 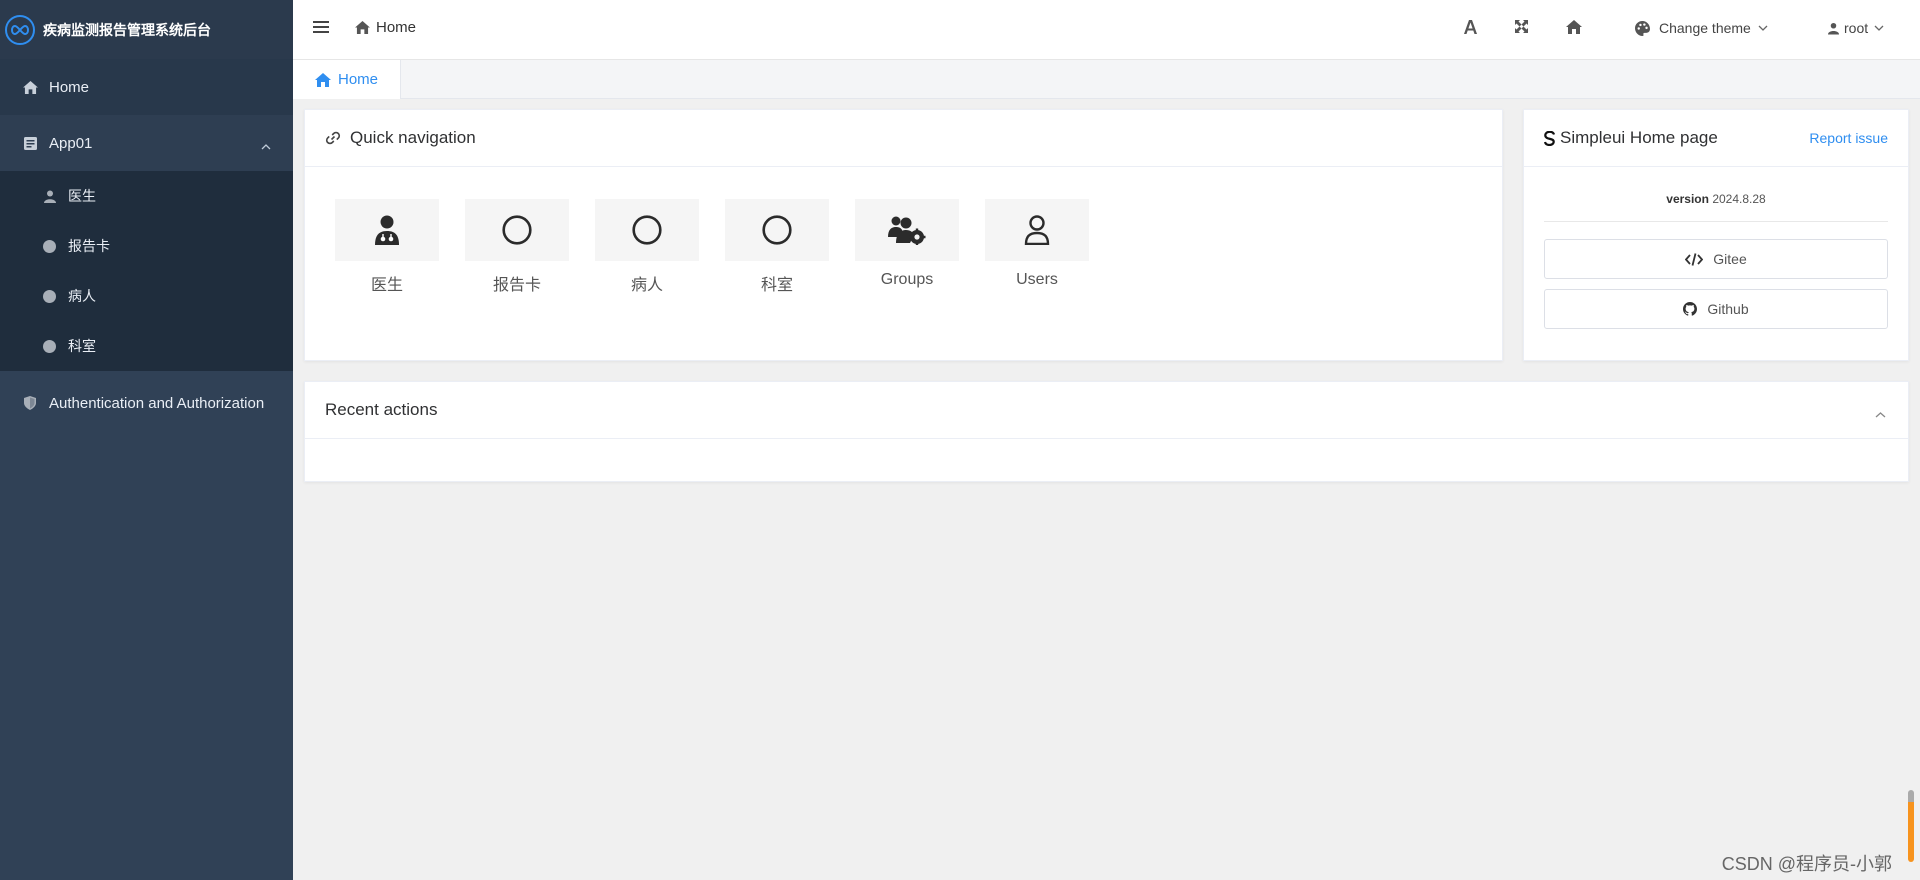 What do you see at coordinates (516, 285) in the screenshot?
I see `nav-label: 报告卡` at bounding box center [516, 285].